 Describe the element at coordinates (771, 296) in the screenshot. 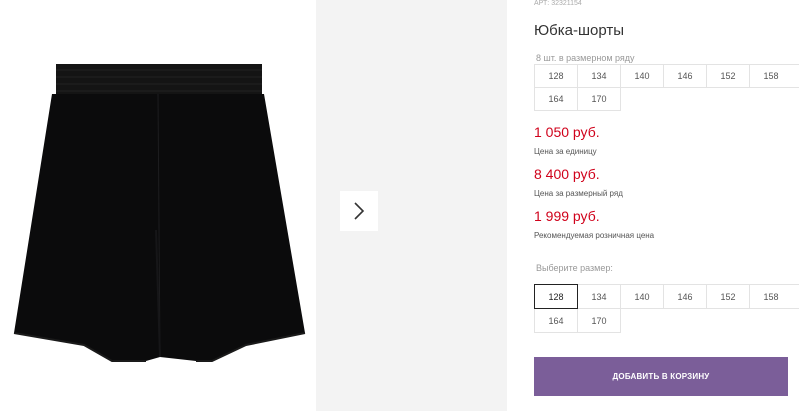

I see `size-option-158: 158` at that location.